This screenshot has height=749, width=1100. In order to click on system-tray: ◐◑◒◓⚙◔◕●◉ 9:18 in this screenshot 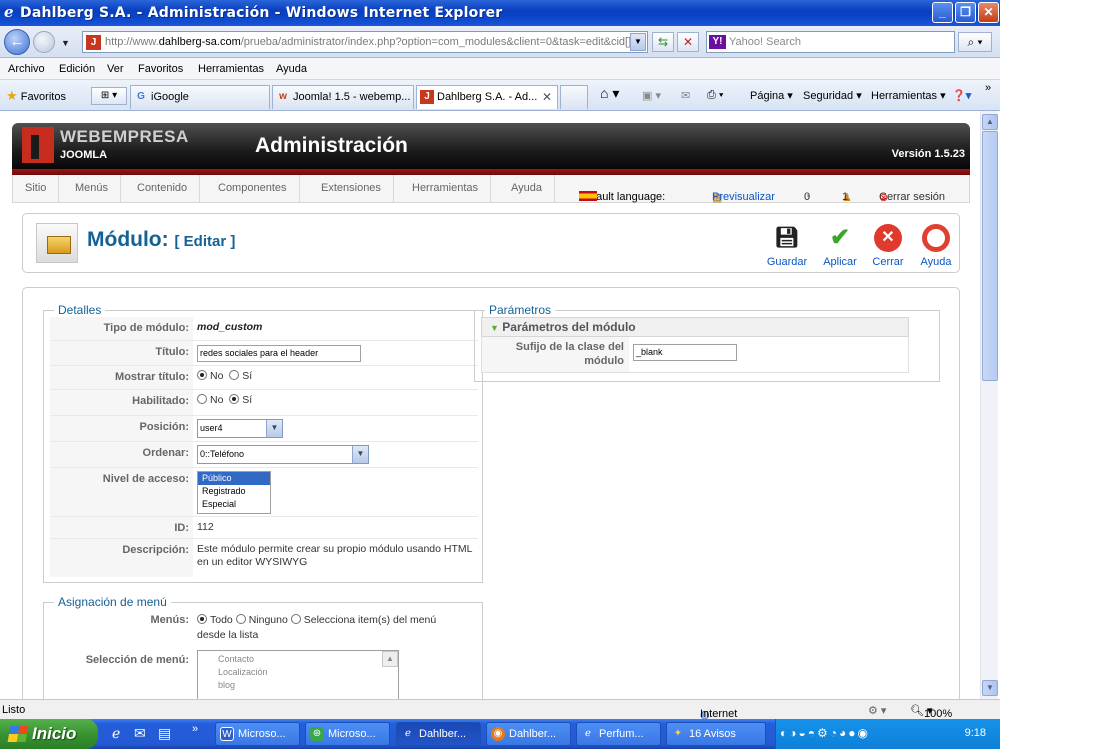, I will do `click(887, 734)`.